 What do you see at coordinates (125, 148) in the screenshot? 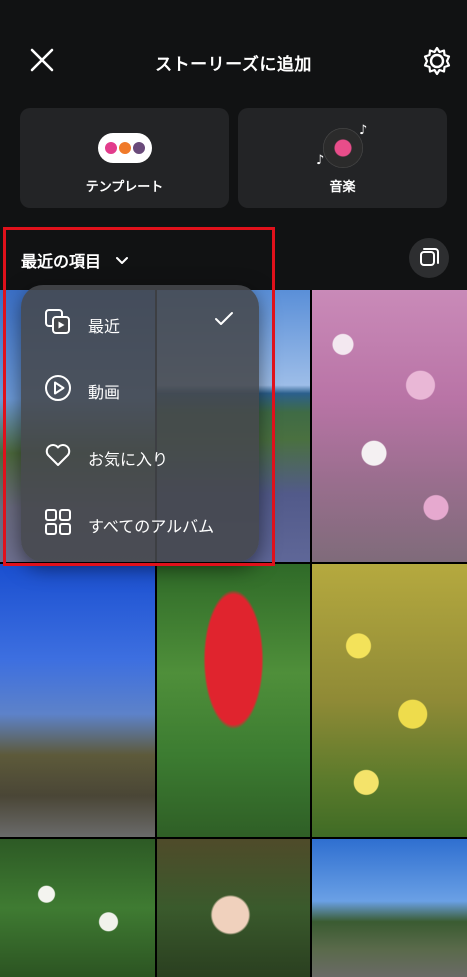
I see `template-icon` at bounding box center [125, 148].